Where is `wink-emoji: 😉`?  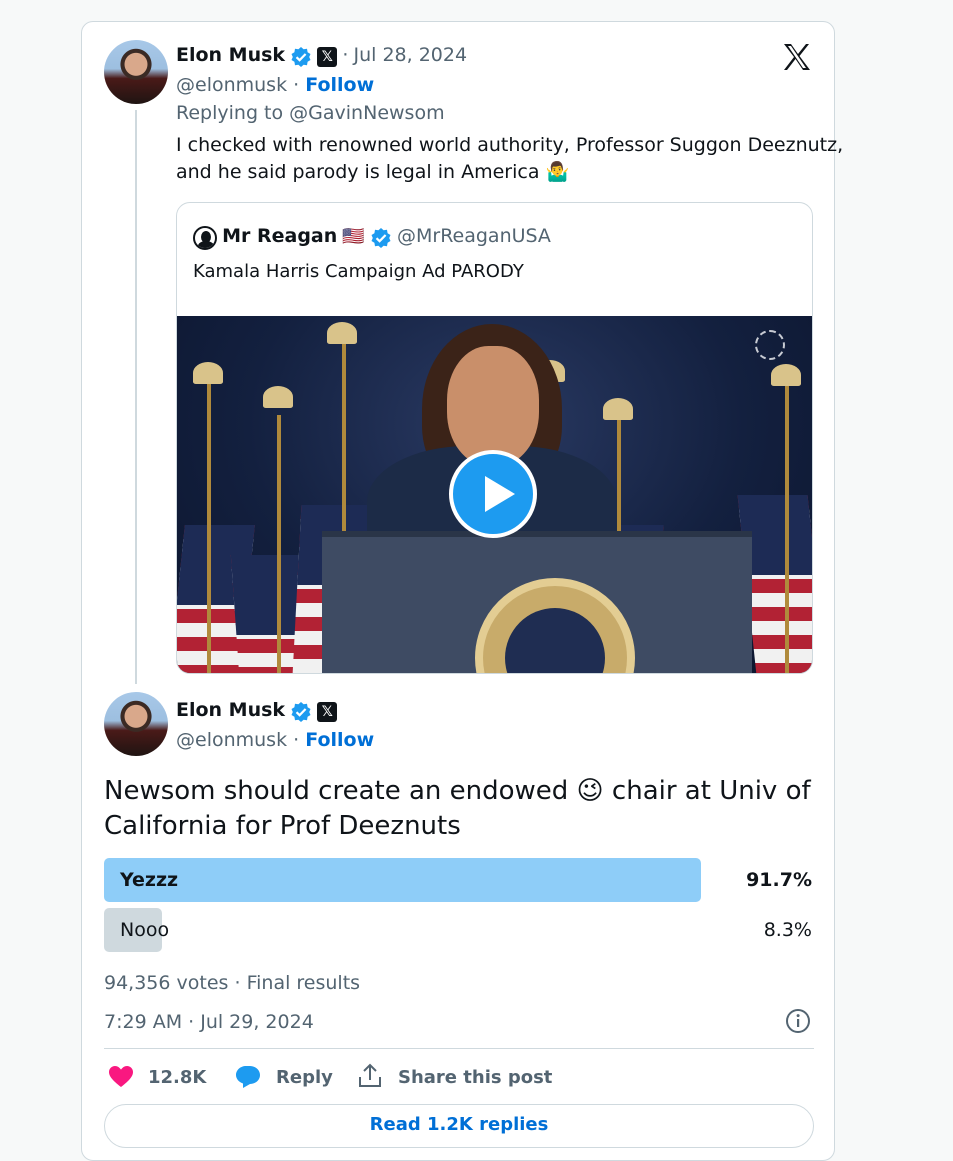 wink-emoji: 😉 is located at coordinates (590, 791).